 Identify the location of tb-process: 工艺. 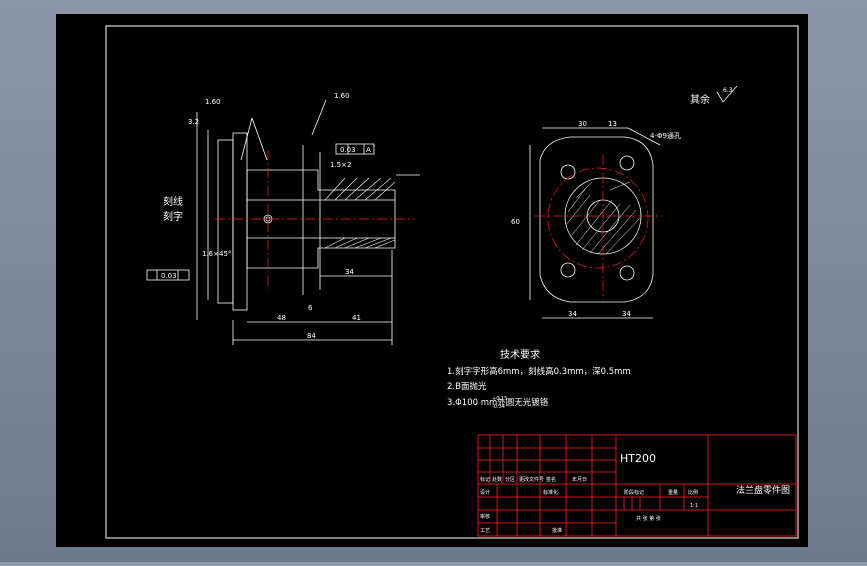
(485, 531).